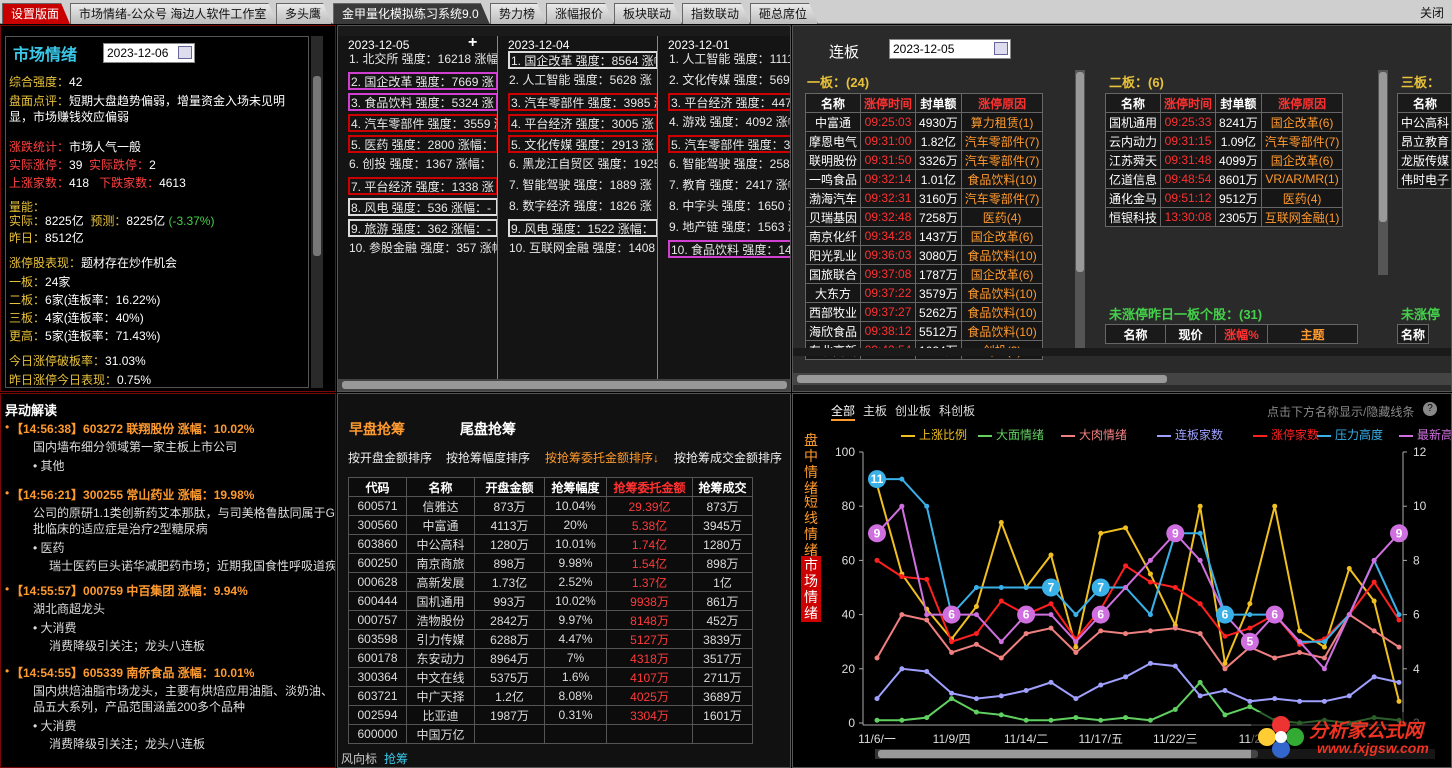 The width and height of the screenshot is (1452, 768). I want to click on strength-row: 3. 食品饮料 强度：5324 涨, so click(422, 102).